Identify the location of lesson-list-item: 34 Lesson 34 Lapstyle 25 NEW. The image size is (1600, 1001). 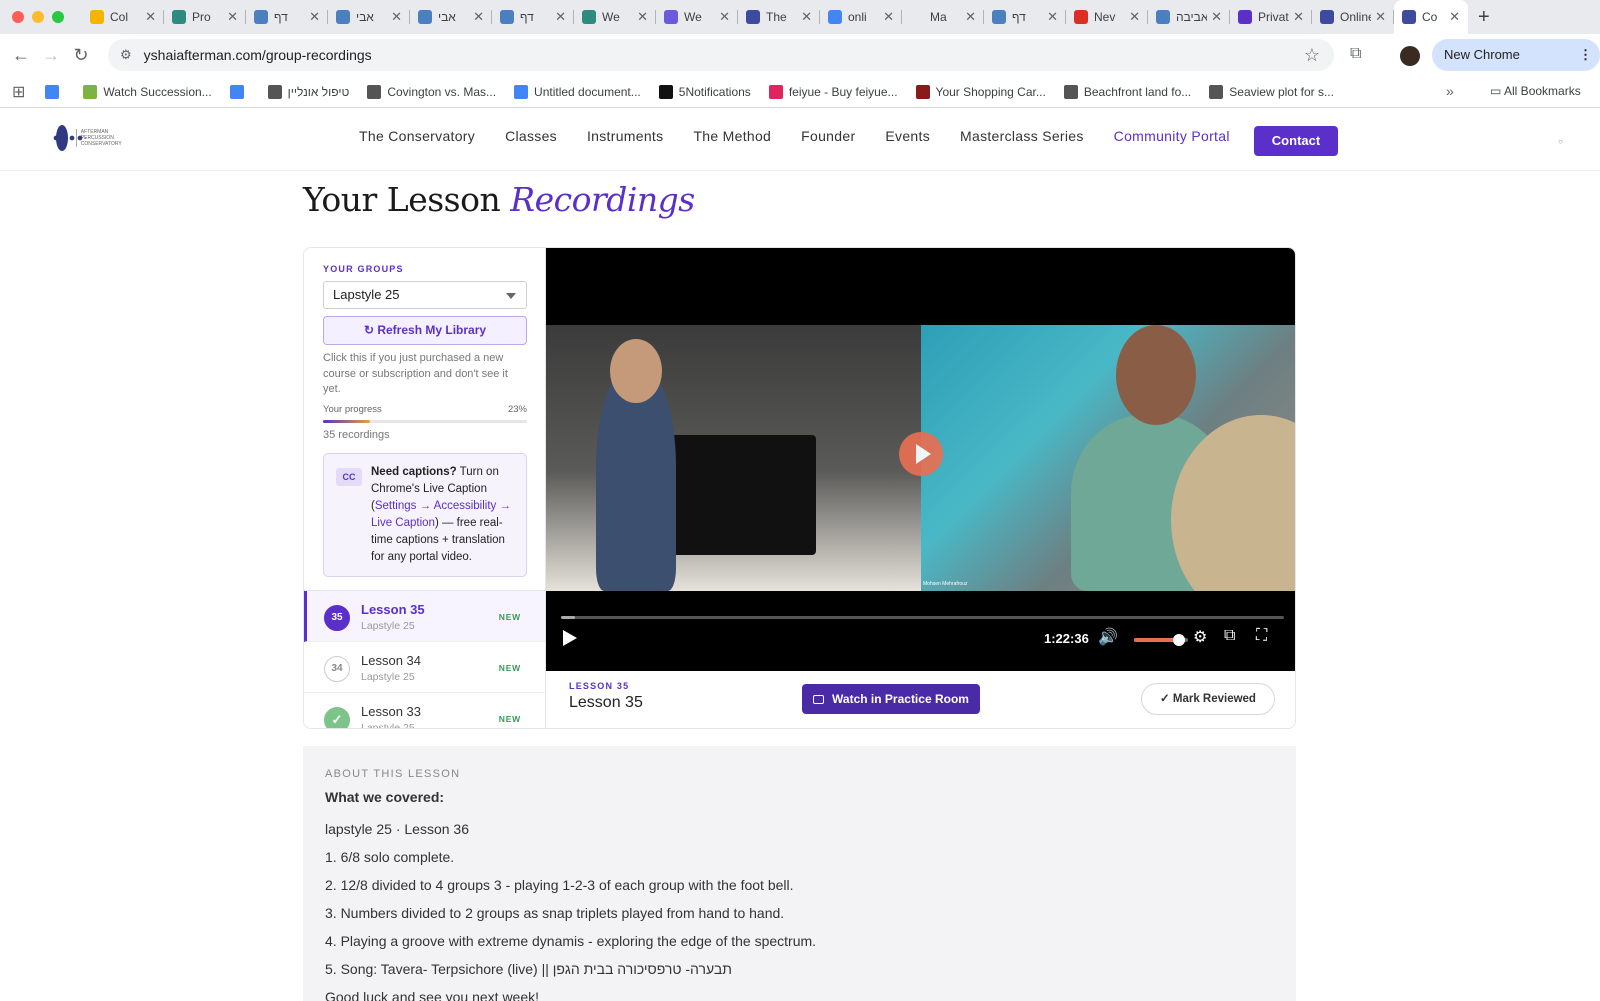
(424, 667).